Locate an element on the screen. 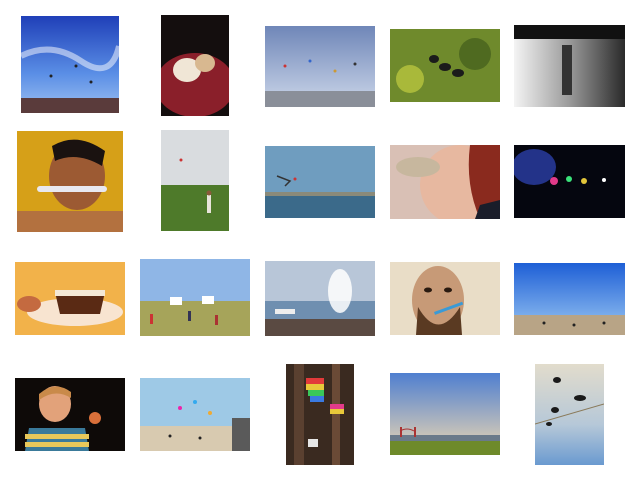 This screenshot has height=480, width=640. thumbnail-12-image is located at coordinates (195, 297).